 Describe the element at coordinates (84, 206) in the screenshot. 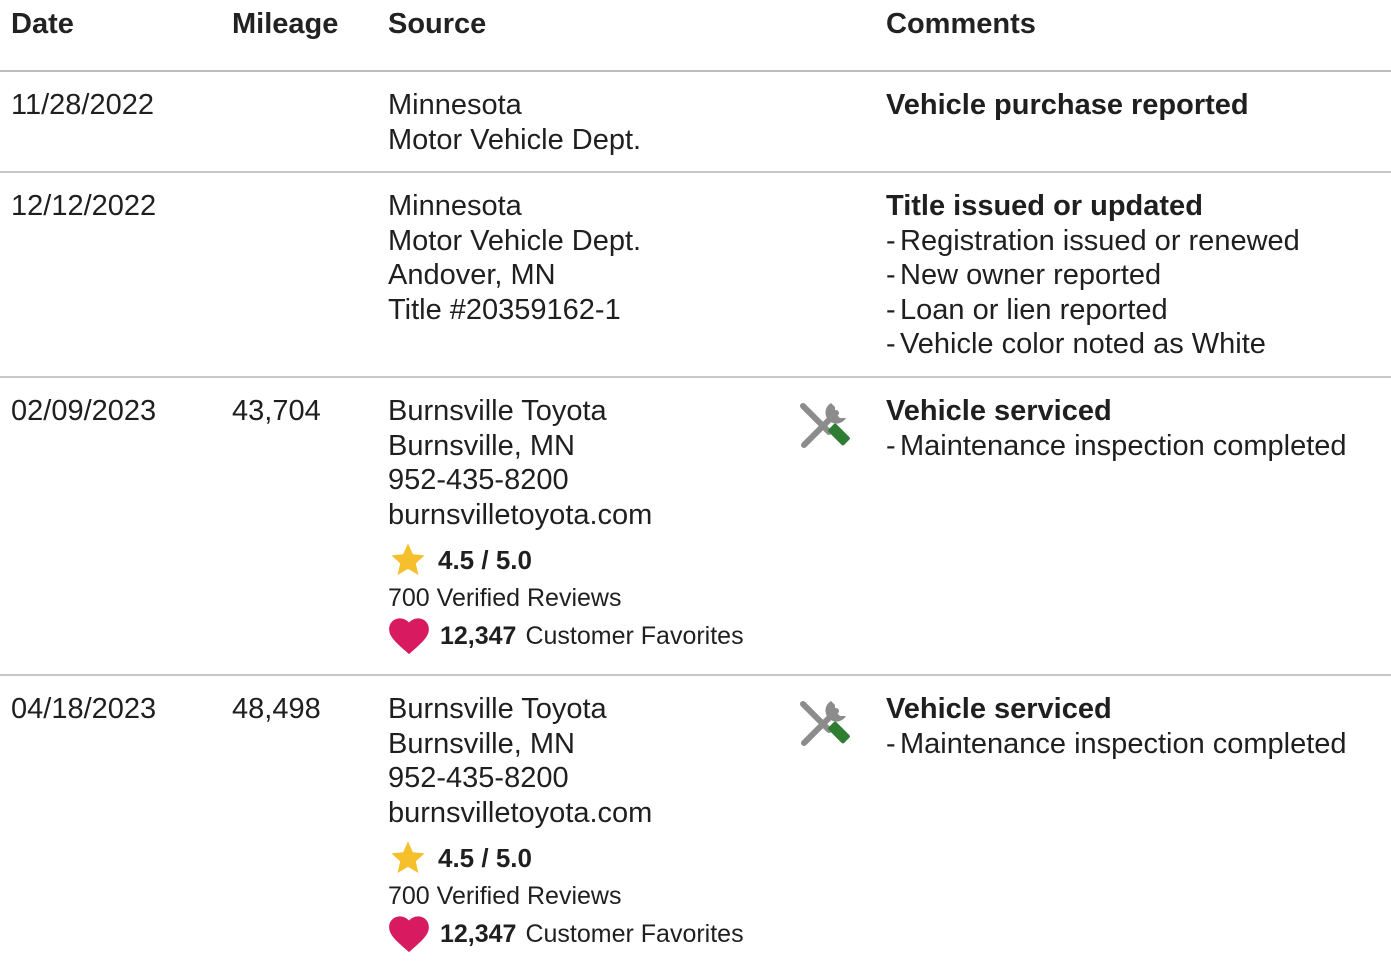

I see `row-date: 12/12/2022` at that location.